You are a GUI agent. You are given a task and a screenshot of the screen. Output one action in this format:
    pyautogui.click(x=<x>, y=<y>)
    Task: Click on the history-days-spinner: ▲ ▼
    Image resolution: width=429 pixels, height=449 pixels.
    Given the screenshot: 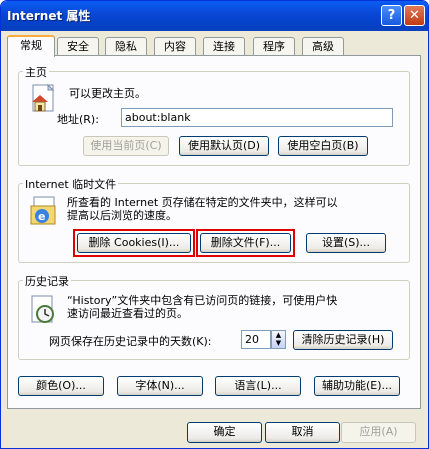 What is the action you would take?
    pyautogui.click(x=278, y=339)
    